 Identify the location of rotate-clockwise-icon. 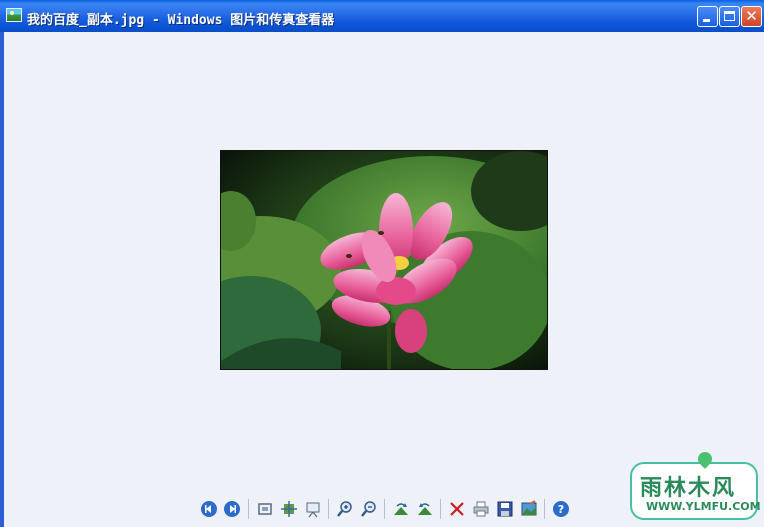
(401, 509).